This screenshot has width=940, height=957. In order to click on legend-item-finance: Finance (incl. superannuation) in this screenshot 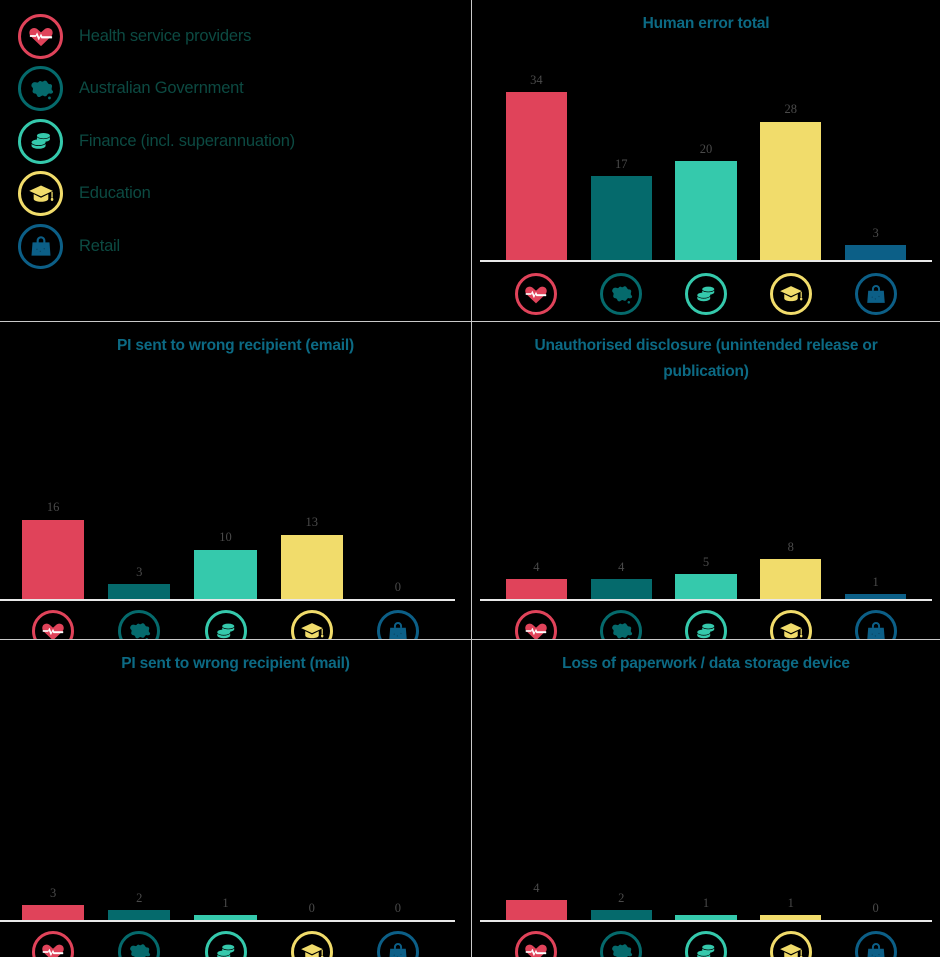, I will do `click(244, 141)`.